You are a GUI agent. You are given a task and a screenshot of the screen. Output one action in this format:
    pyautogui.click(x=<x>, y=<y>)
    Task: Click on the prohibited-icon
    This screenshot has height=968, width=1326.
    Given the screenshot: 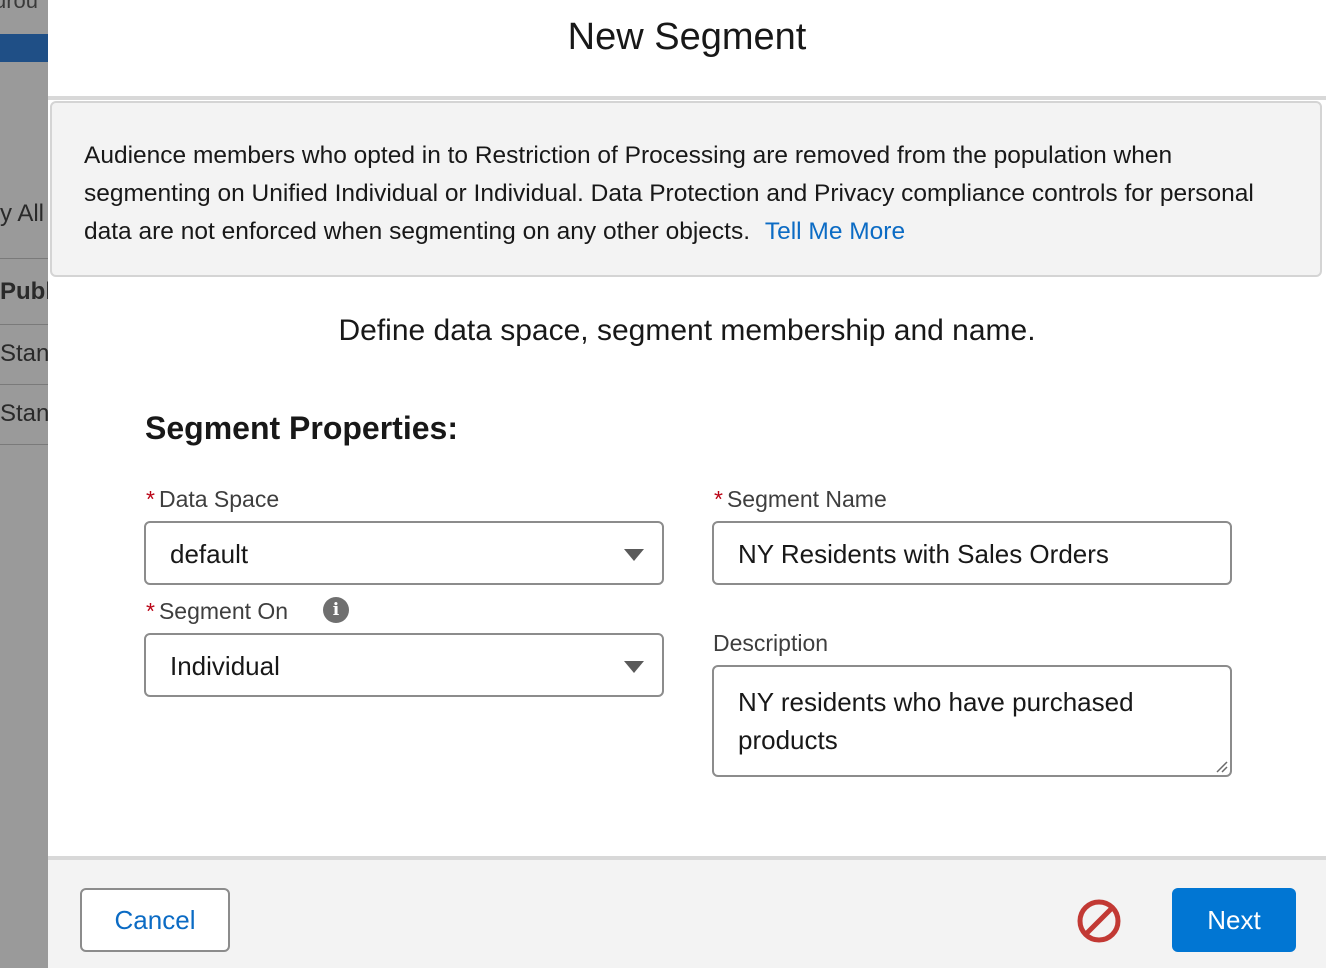 What is the action you would take?
    pyautogui.click(x=1099, y=921)
    